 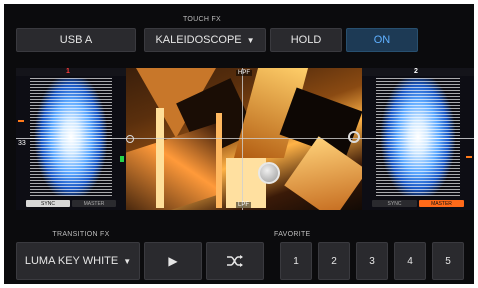 I want to click on favorite-button-label: 4, so click(x=410, y=261).